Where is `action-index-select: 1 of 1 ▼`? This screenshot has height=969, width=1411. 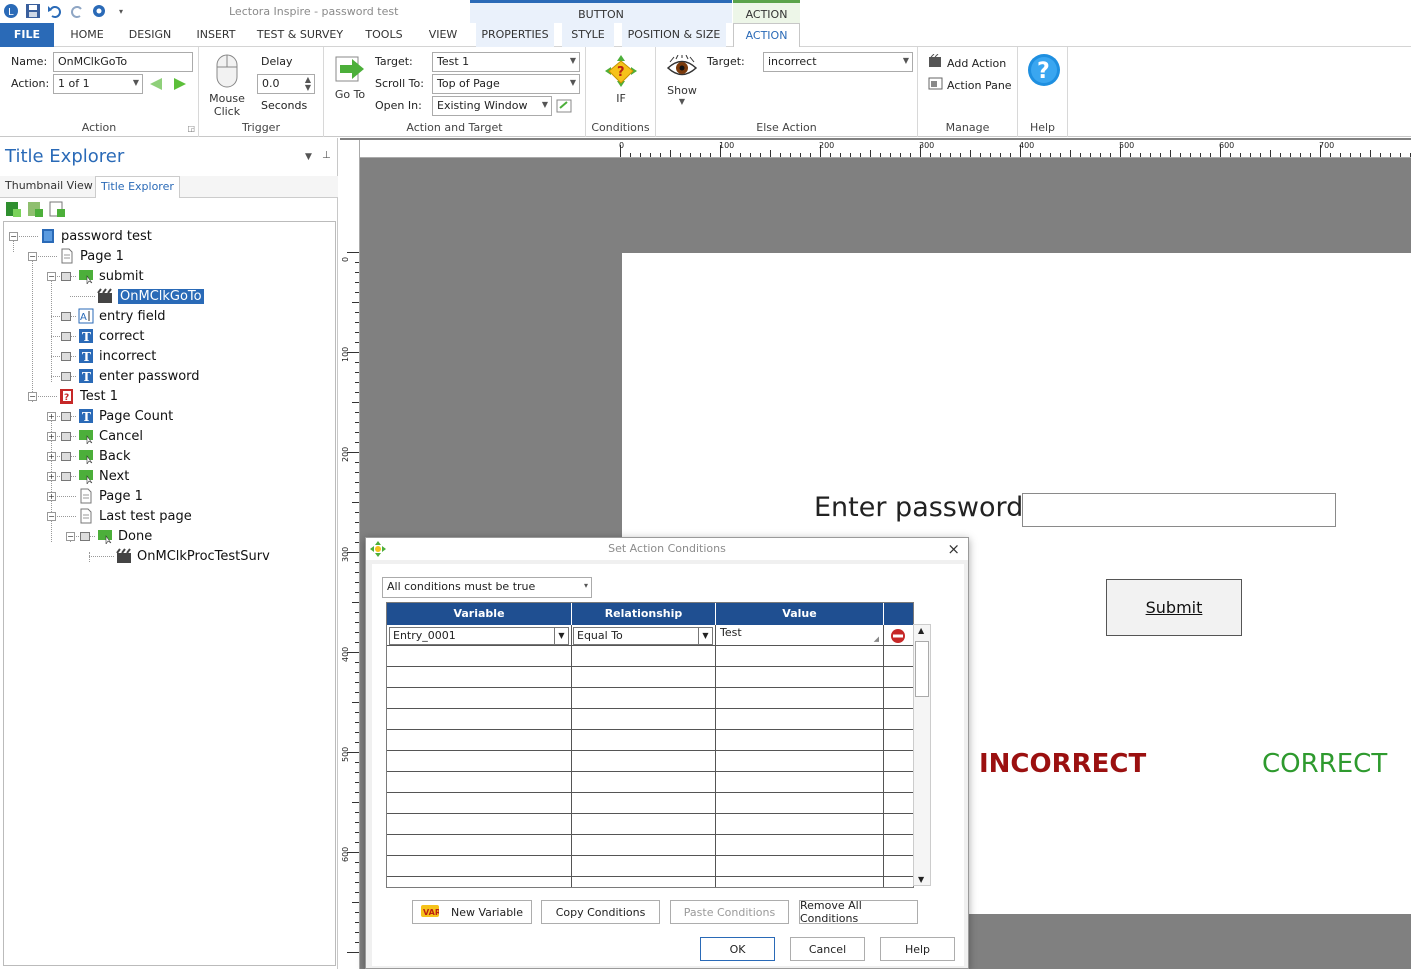
action-index-select: 1 of 1 ▼ is located at coordinates (98, 84).